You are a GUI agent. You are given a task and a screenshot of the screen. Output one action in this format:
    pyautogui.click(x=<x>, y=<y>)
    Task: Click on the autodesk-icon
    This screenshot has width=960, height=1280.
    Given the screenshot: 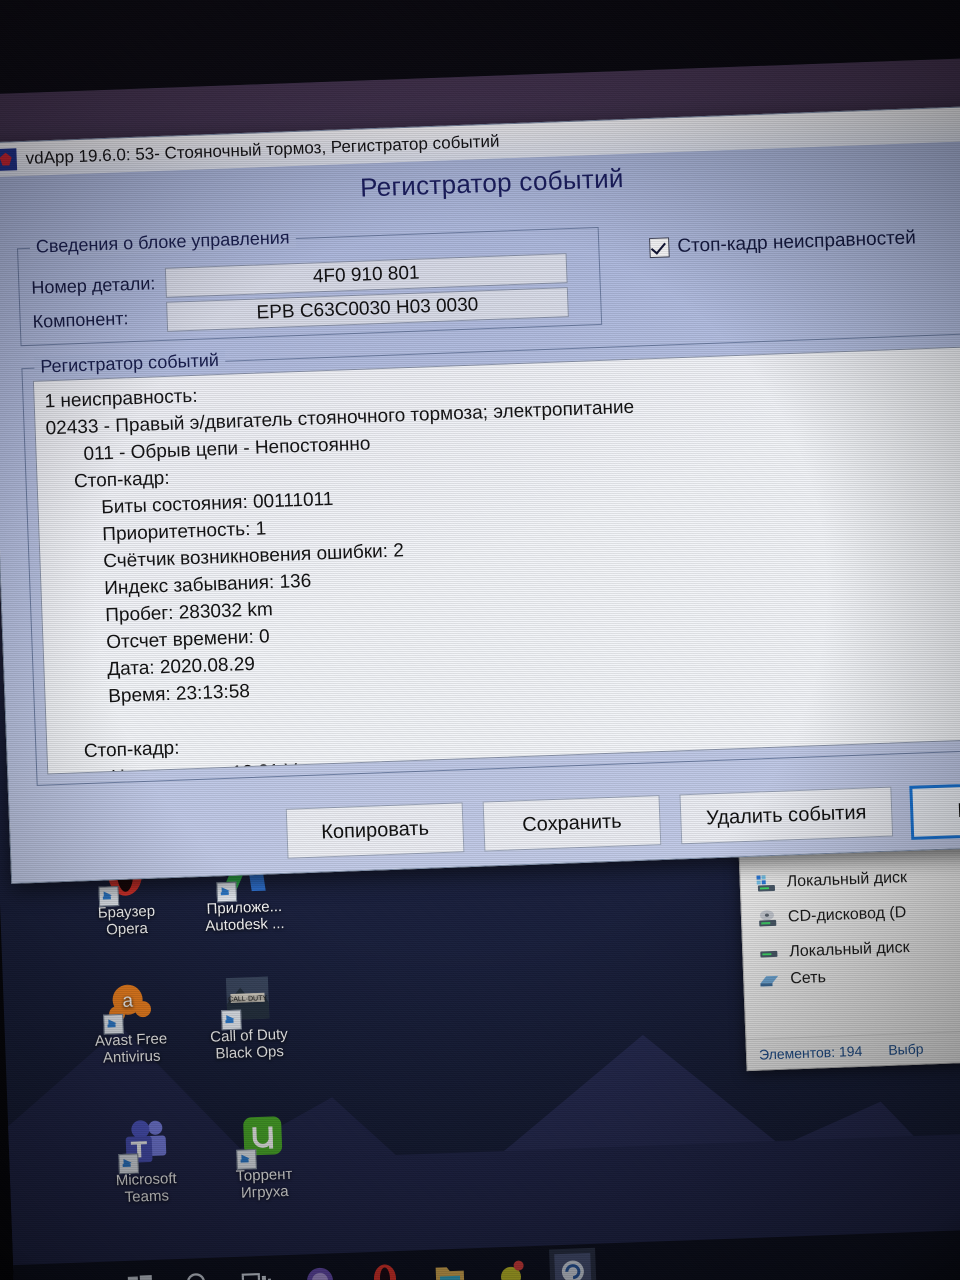 What is the action you would take?
    pyautogui.click(x=242, y=874)
    